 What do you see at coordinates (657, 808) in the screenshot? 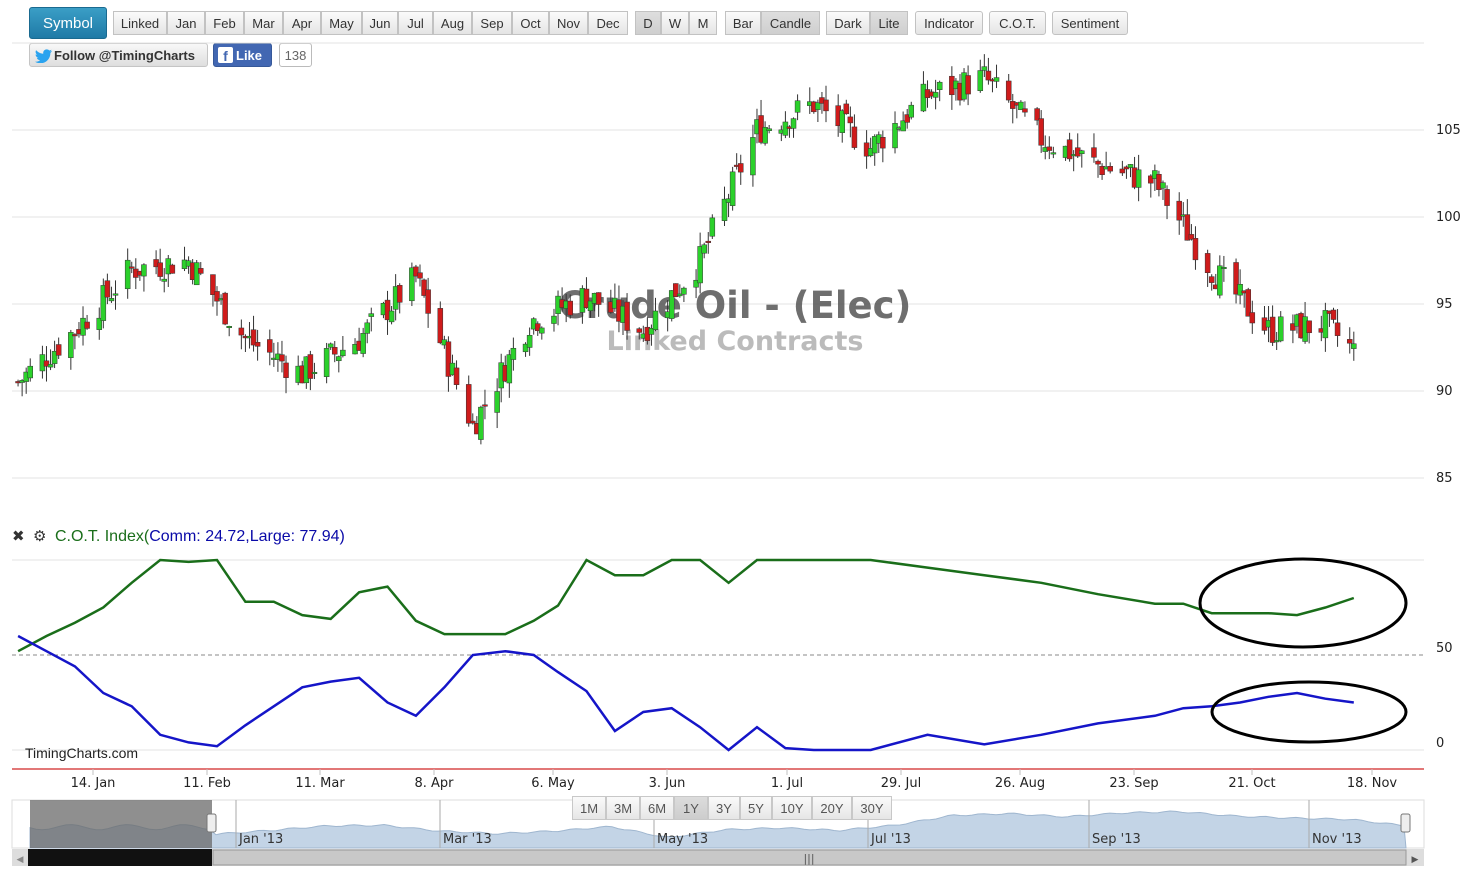
I see `range-6m-button: 6M` at bounding box center [657, 808].